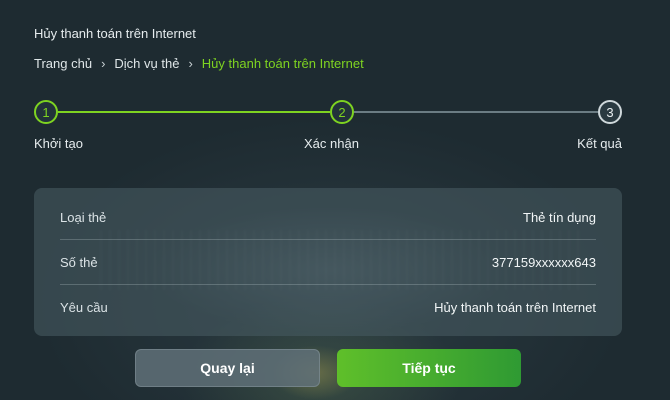 This screenshot has height=400, width=670. What do you see at coordinates (559, 217) in the screenshot?
I see `detail-value: Thẻ tín dụng` at bounding box center [559, 217].